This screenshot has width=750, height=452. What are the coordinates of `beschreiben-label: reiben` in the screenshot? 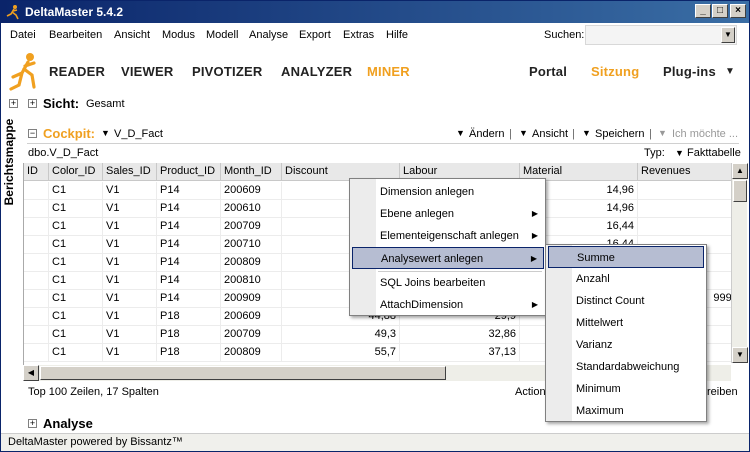 It's located at (722, 392).